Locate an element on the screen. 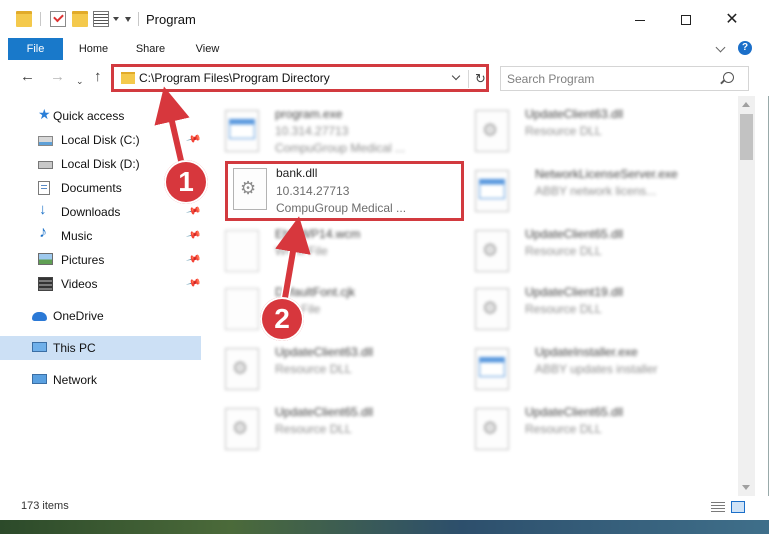  details-view-icon is located at coordinates (718, 507).